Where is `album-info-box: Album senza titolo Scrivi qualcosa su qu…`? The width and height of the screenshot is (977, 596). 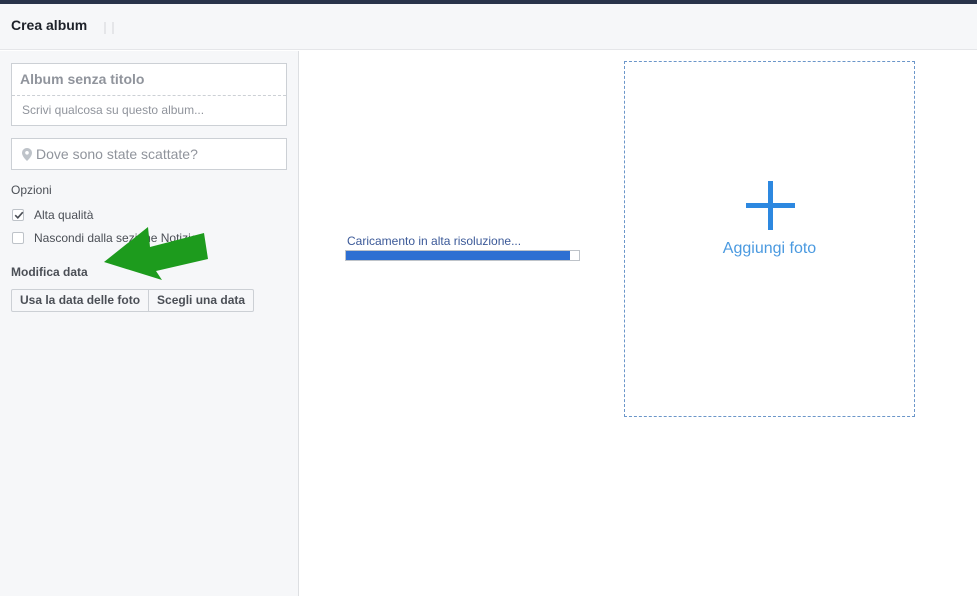 album-info-box: Album senza titolo Scrivi qualcosa su qu… is located at coordinates (149, 94).